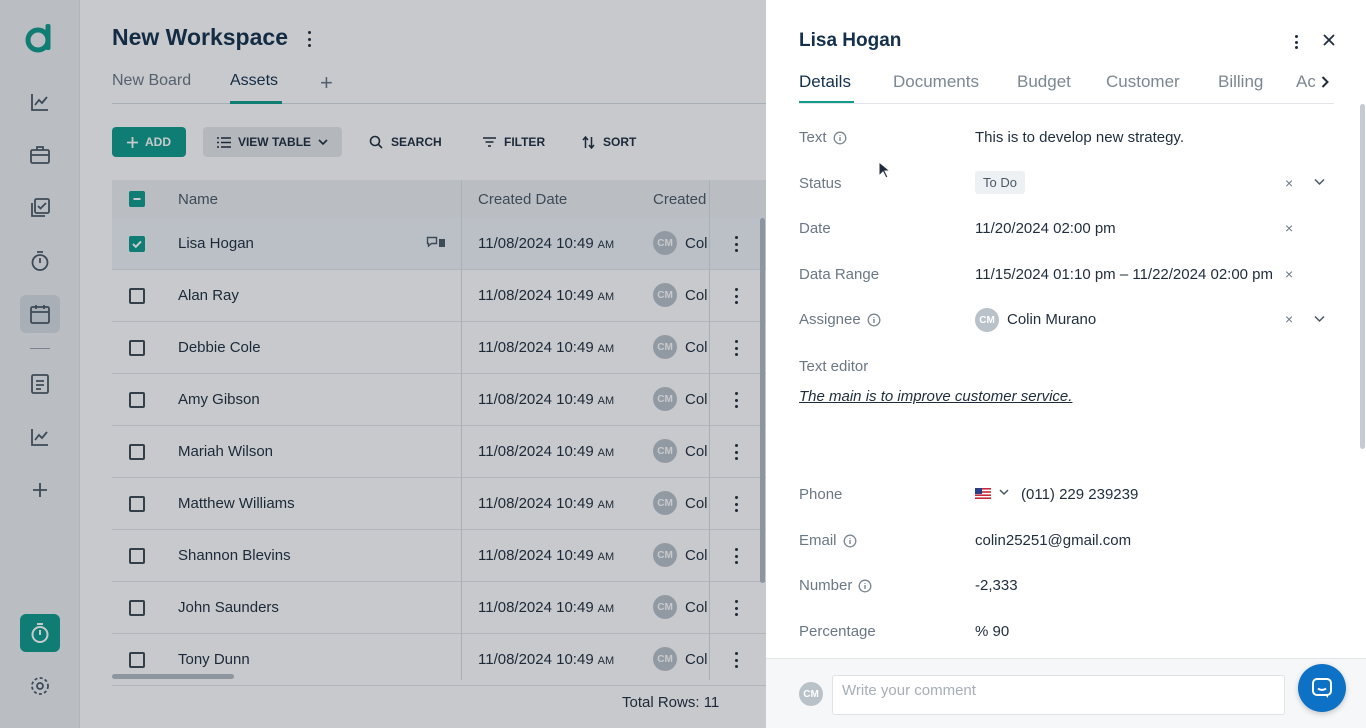  Describe the element at coordinates (1289, 274) in the screenshot. I see `clear-range-icon: ×` at that location.